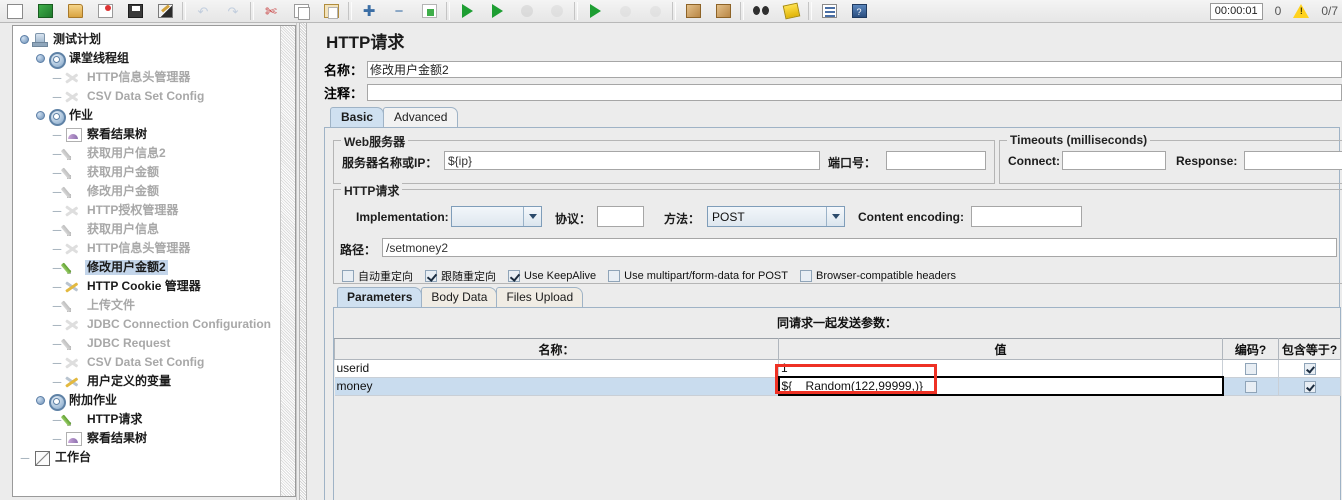 This screenshot has height=500, width=1342. Describe the element at coordinates (147, 267) in the screenshot. I see `tree-node: ─ 修改用户金额2` at that location.